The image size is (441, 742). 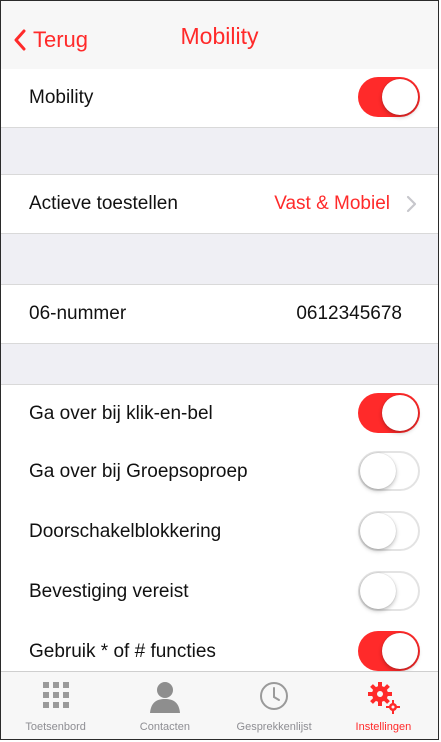 I want to click on click-to-call-row: Ga over bij klik-en-bel, so click(x=219, y=414).